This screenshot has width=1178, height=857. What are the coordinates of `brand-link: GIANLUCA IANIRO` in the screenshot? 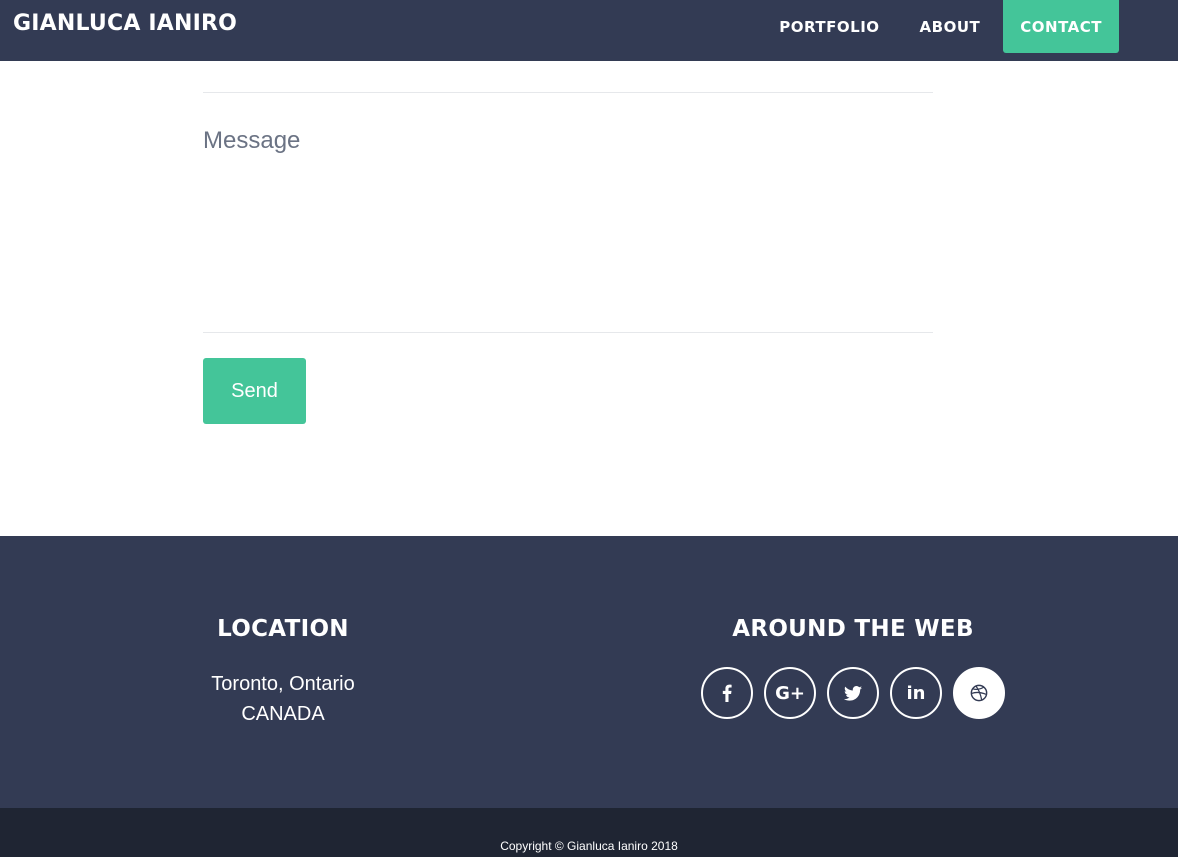 It's located at (125, 24).